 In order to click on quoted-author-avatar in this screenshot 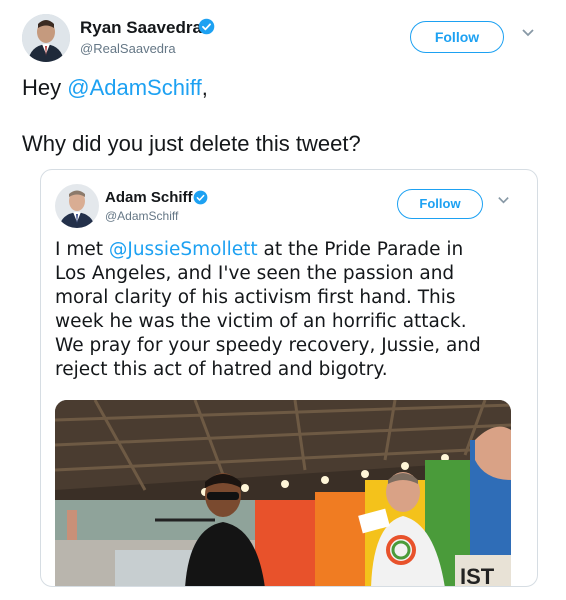, I will do `click(77, 206)`.